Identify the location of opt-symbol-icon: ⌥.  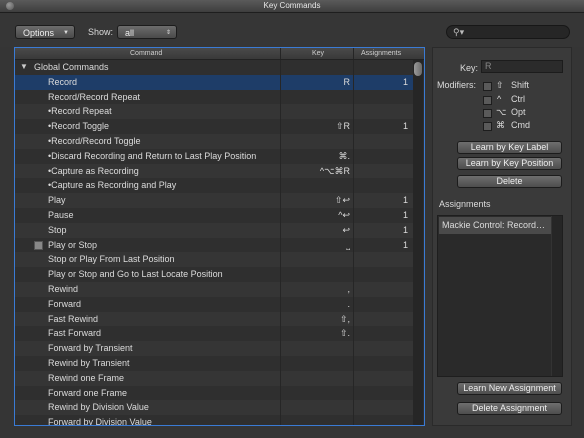
(501, 112).